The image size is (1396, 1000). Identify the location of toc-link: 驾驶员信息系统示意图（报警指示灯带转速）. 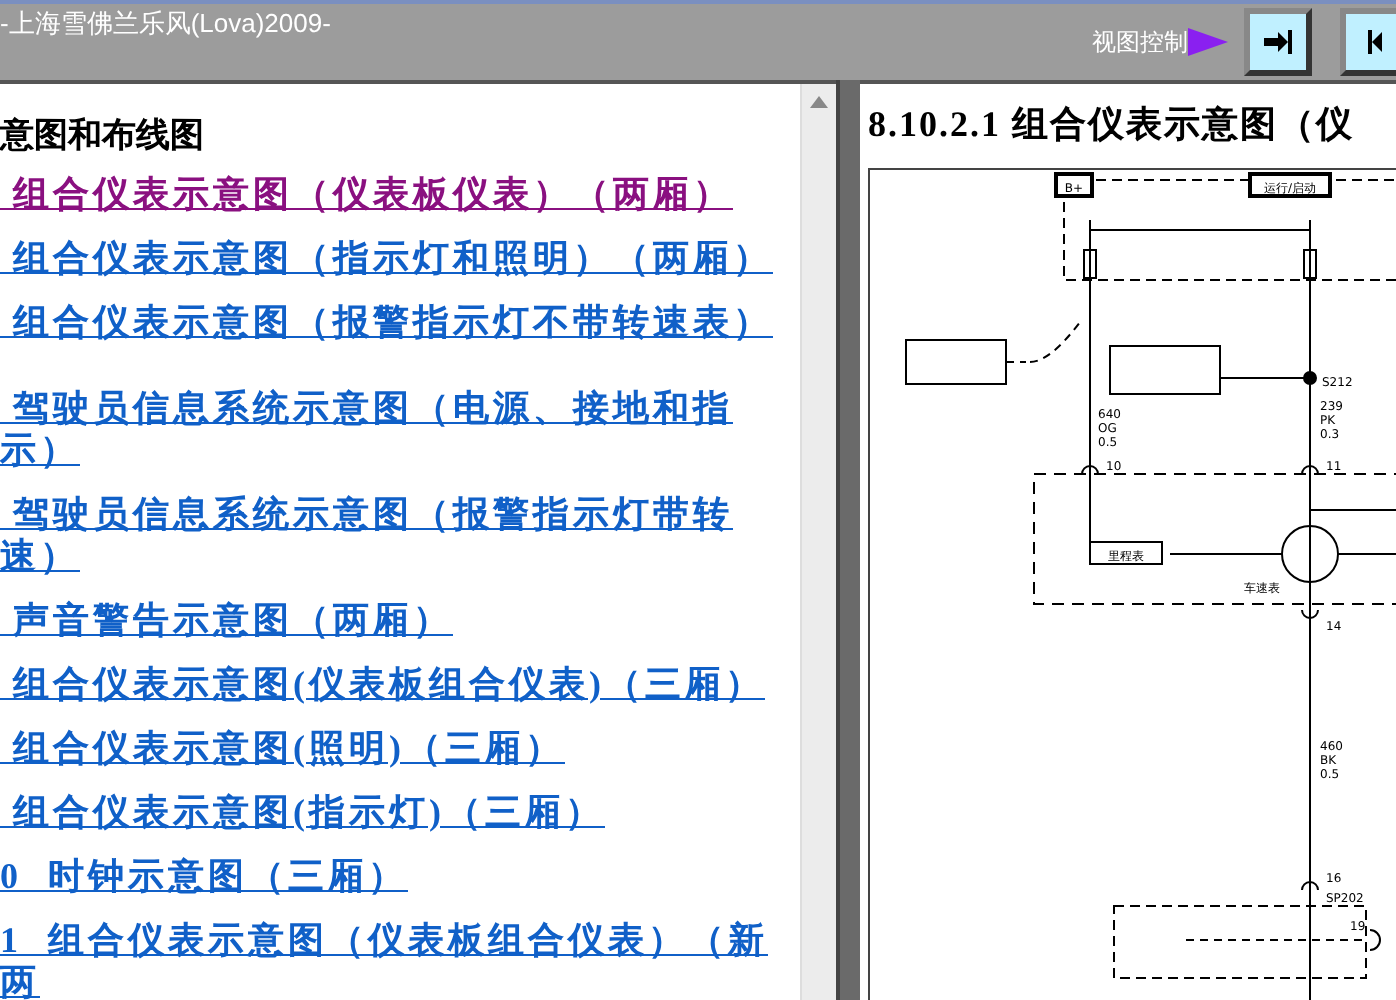
(392, 536).